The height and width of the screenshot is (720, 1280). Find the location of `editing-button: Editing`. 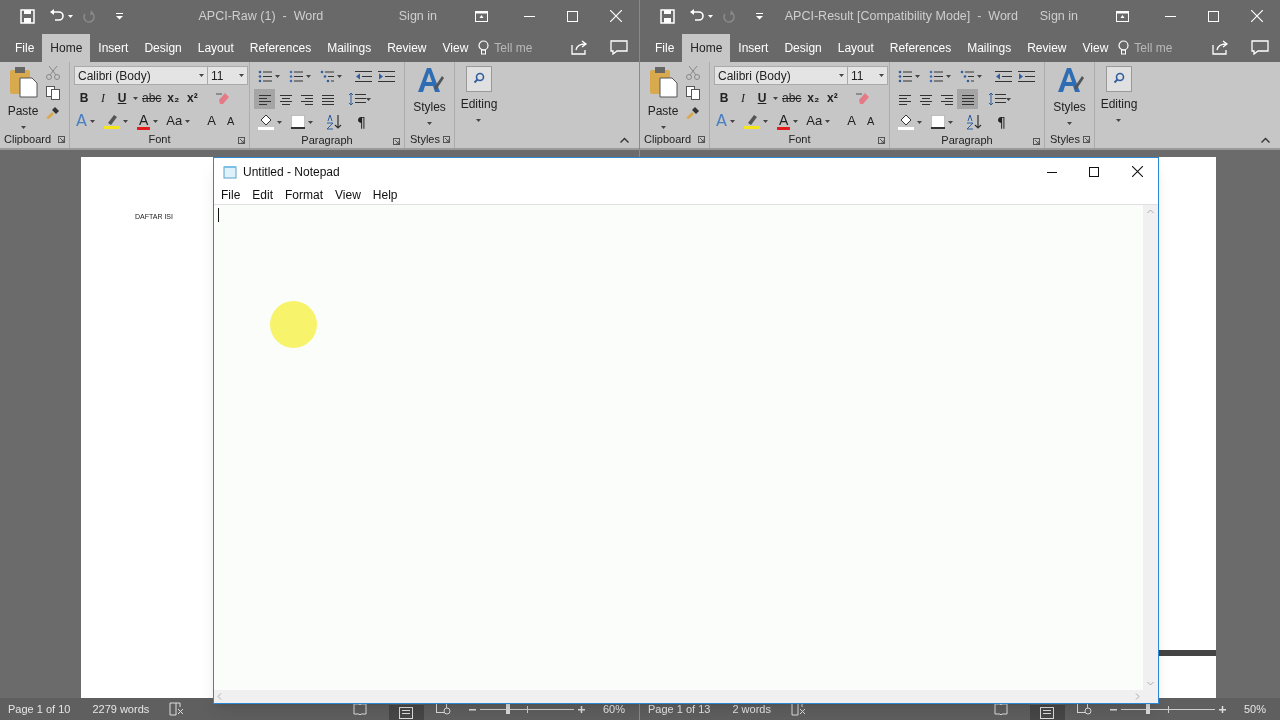

editing-button: Editing is located at coordinates (479, 94).